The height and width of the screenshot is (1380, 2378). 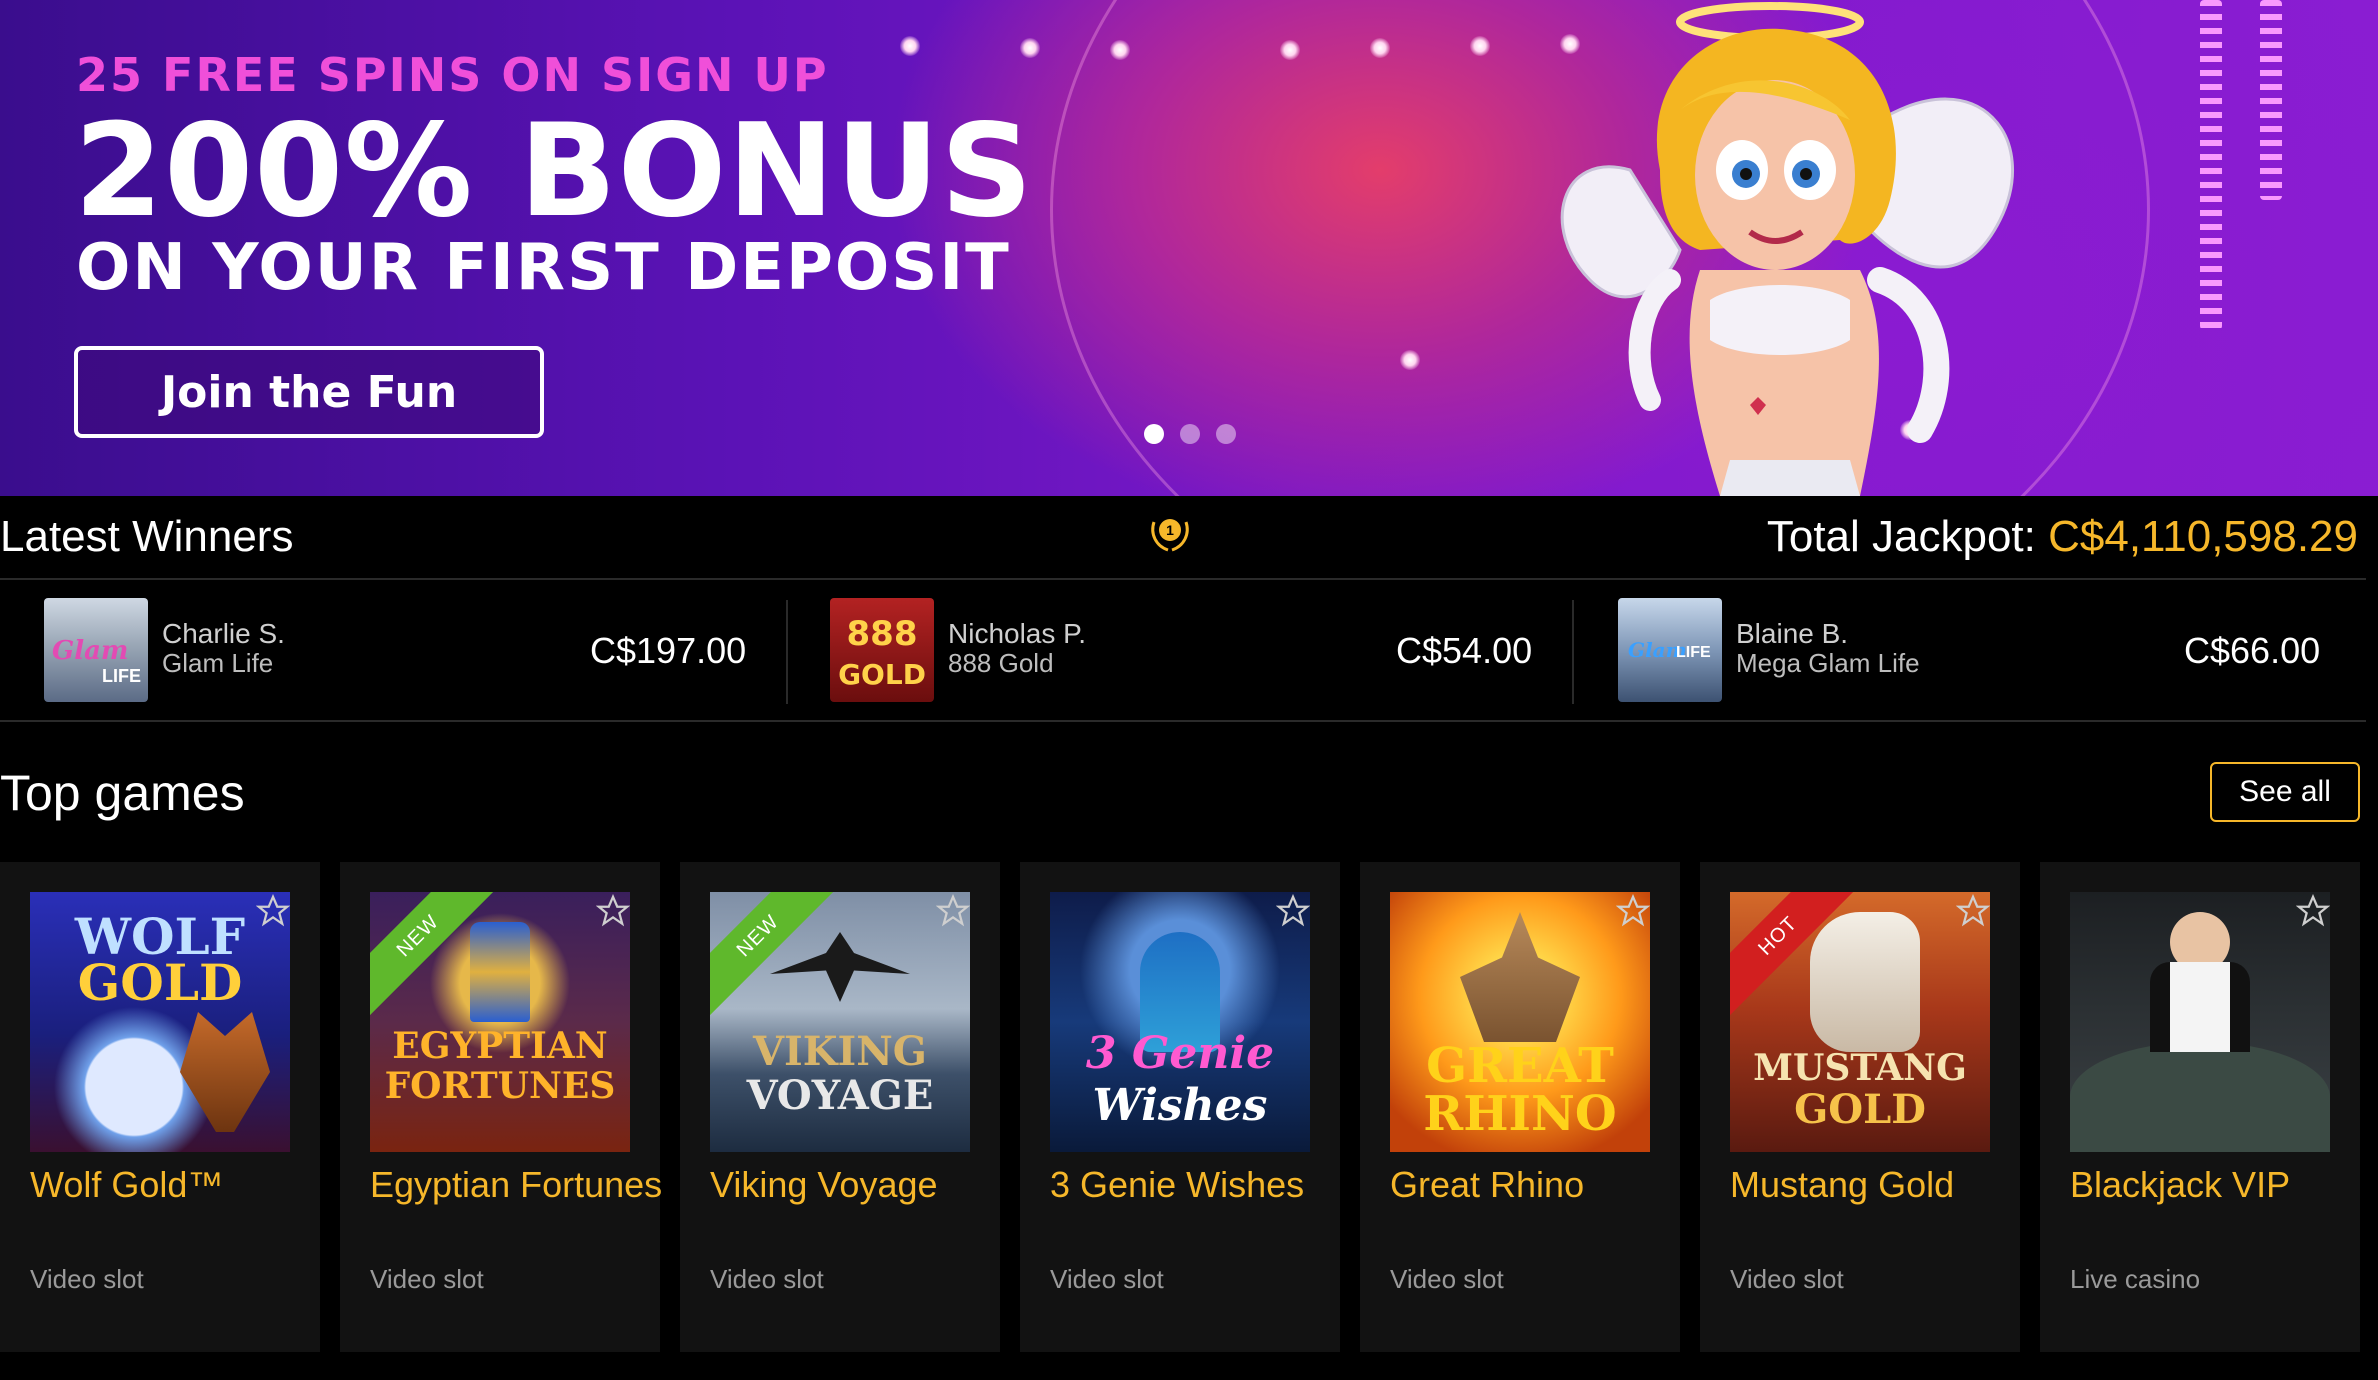 I want to click on game-card: MUSTANG GOLD HOT Mustang Gold Video slot, so click(x=1860, y=1107).